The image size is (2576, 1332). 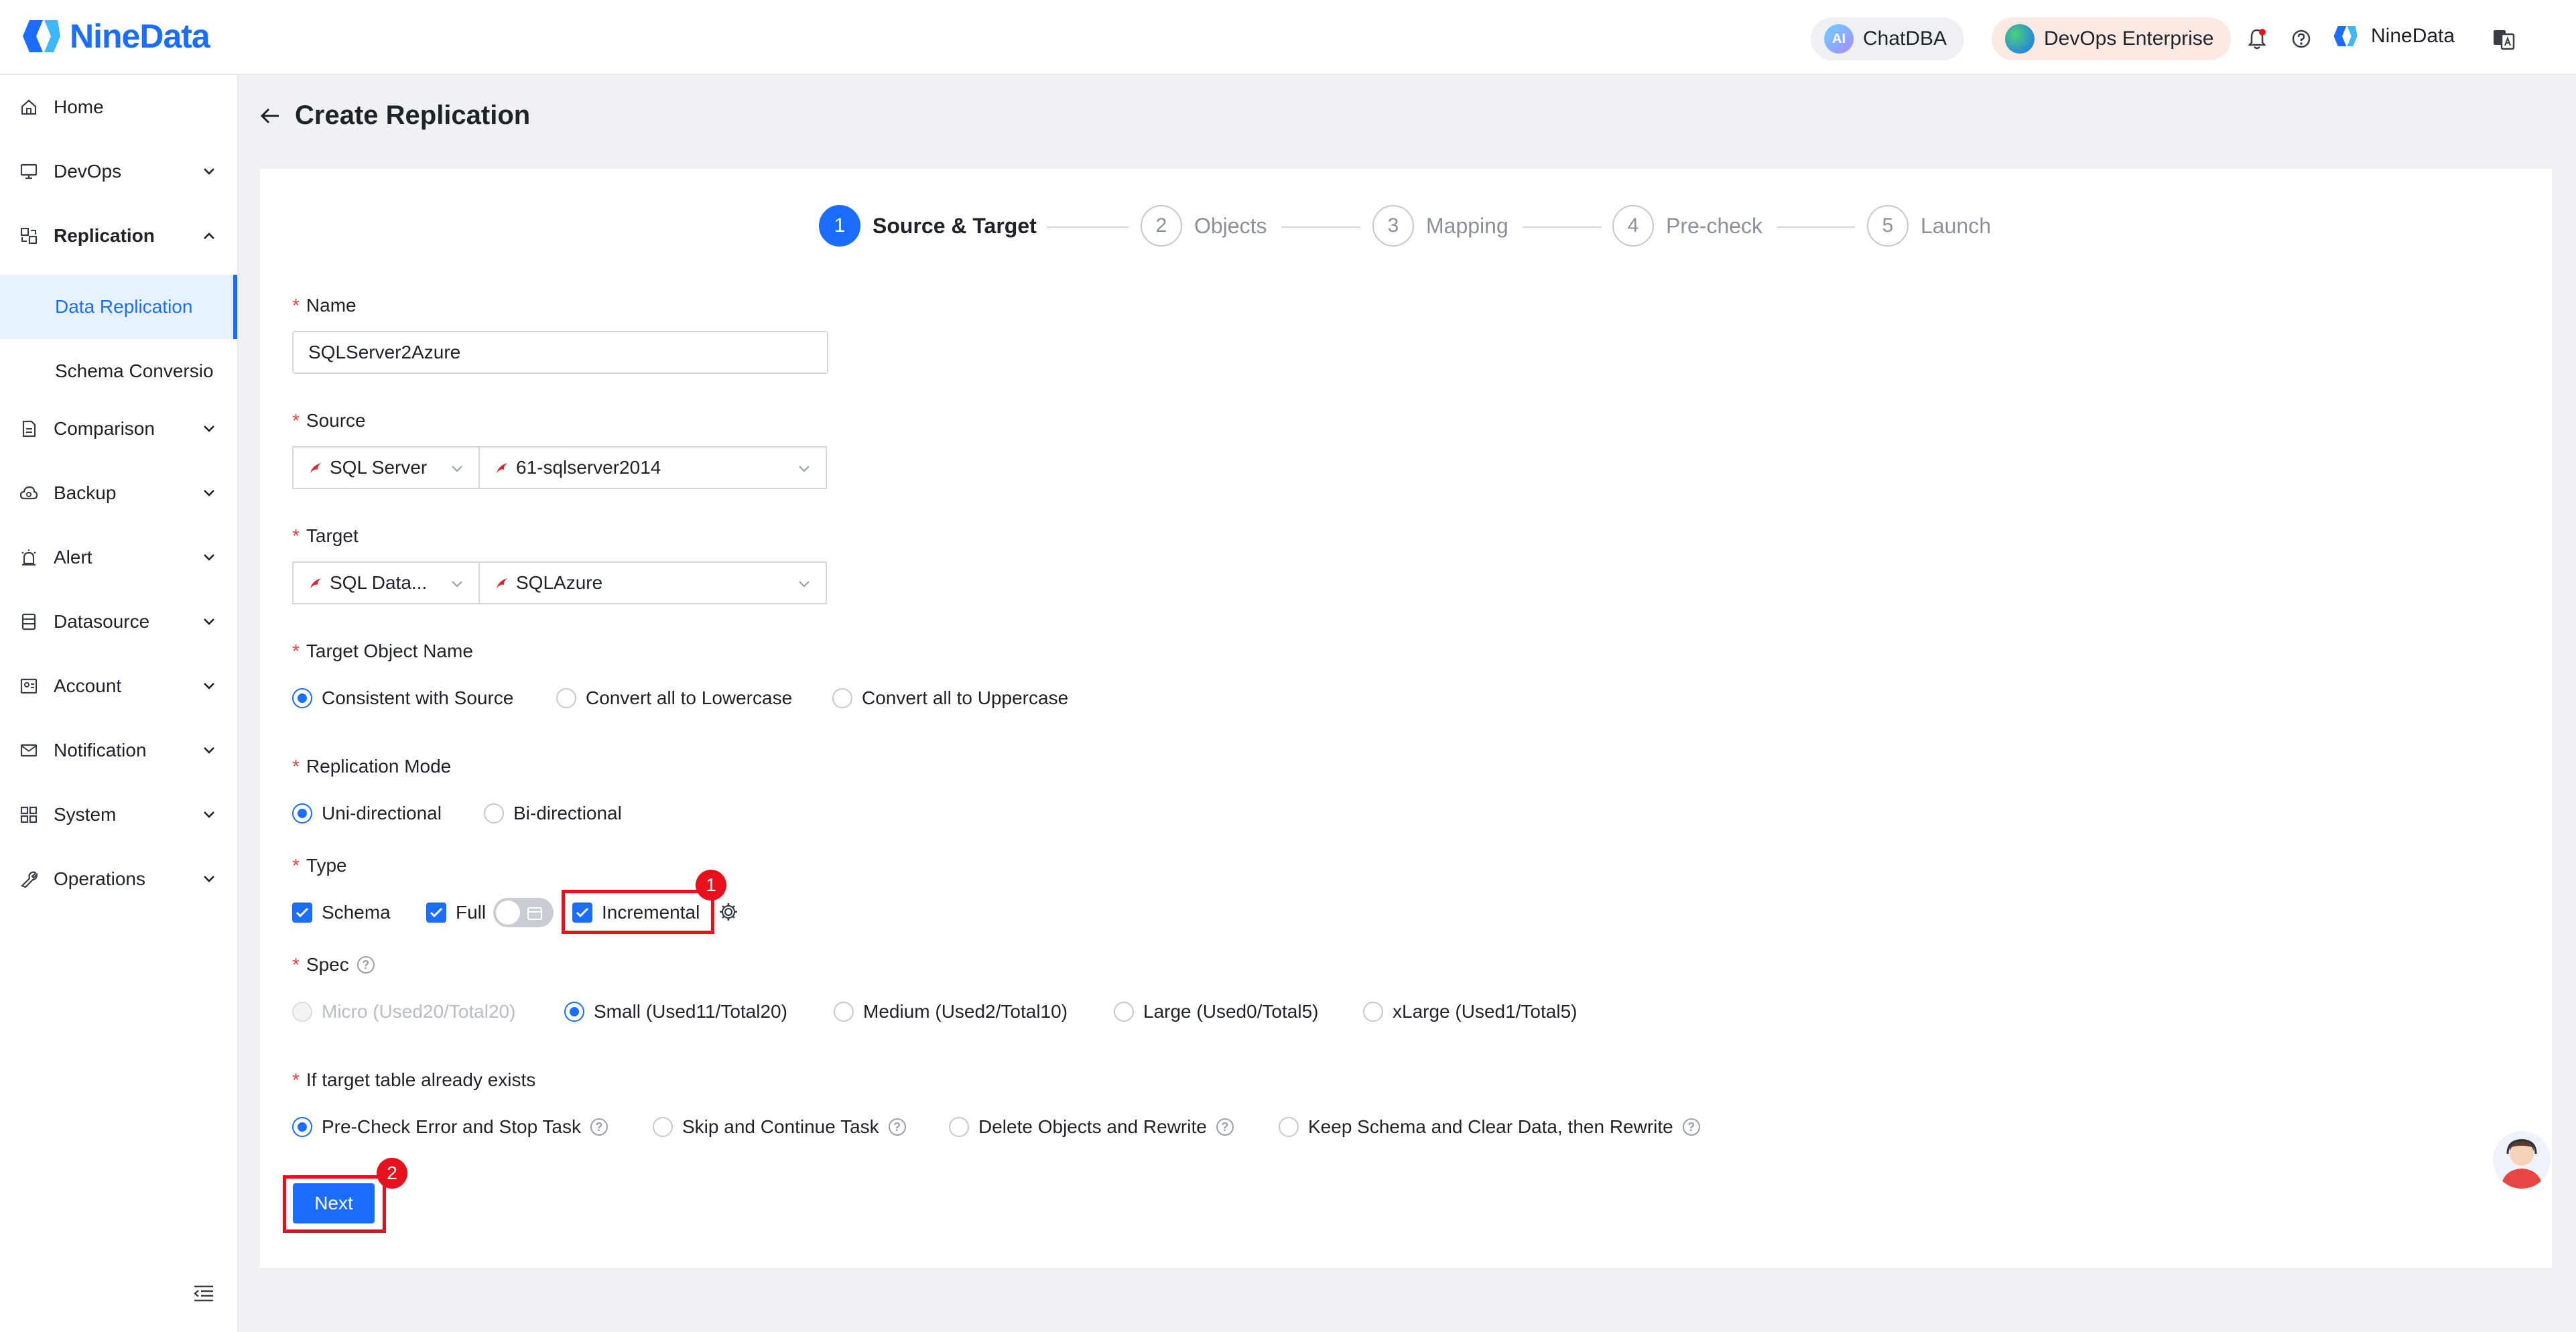 What do you see at coordinates (652, 467) in the screenshot?
I see `source-instance-select: 61-sqlserver2014` at bounding box center [652, 467].